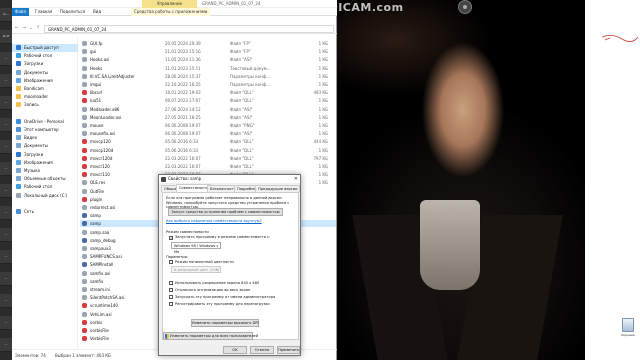 The image size is (640, 360). I want to click on file-name: gui, so click(93, 52).